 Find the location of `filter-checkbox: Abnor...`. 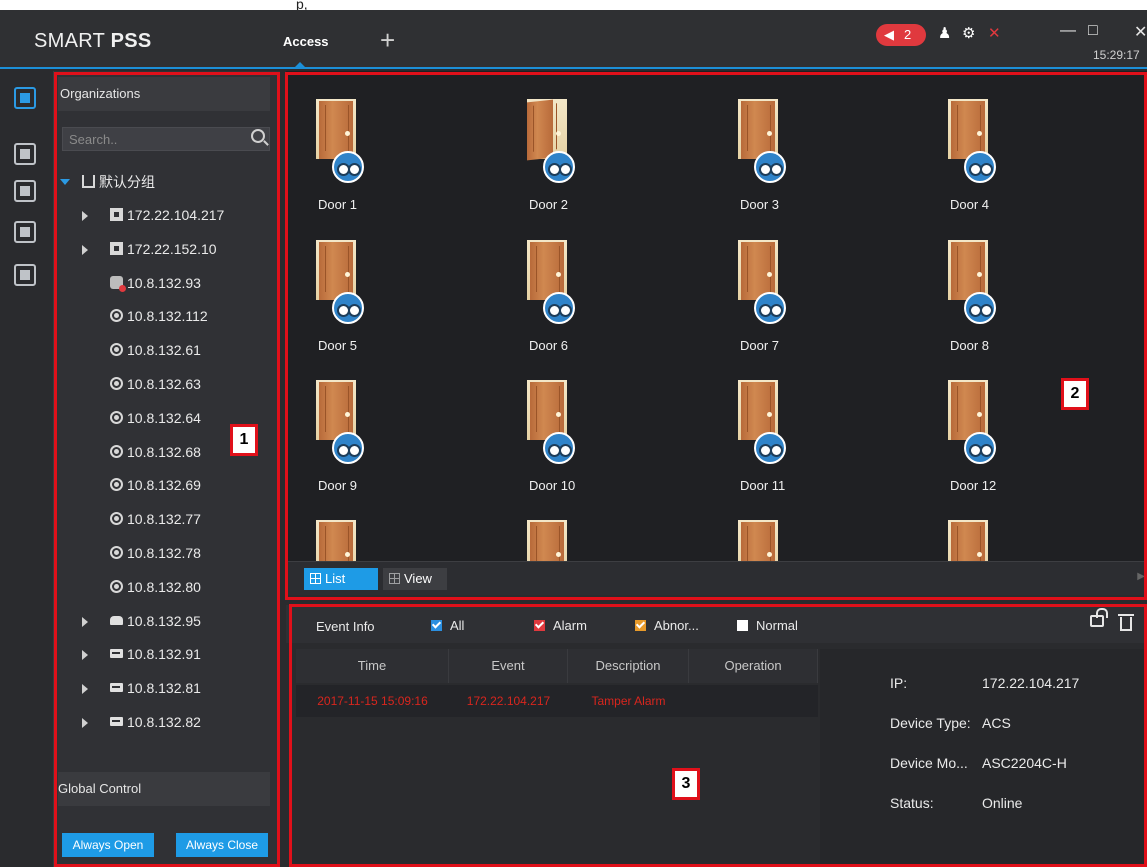

filter-checkbox: Abnor... is located at coordinates (667, 625).